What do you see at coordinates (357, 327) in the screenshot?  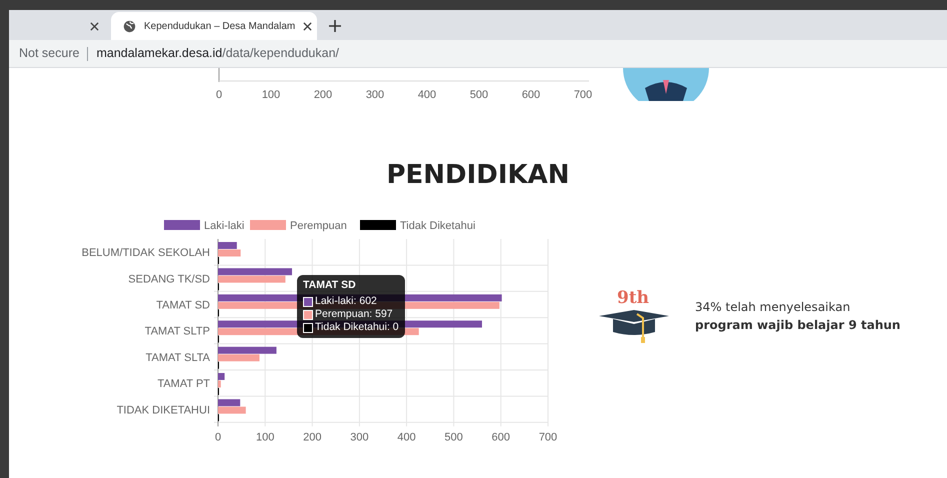 I see `tooltip-line: Tidak Diketahui: 0` at bounding box center [357, 327].